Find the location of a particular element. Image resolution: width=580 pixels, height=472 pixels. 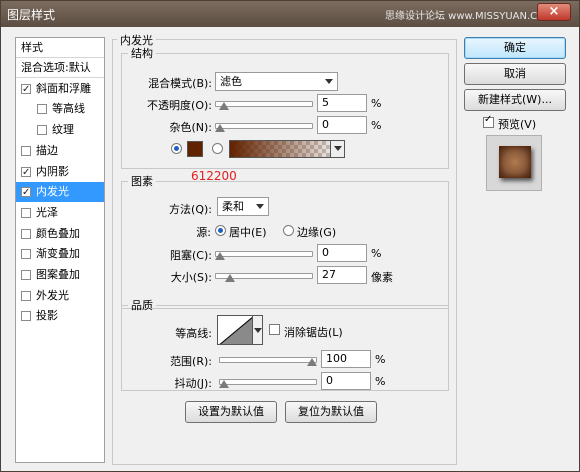

style-list-item: 描边 is located at coordinates (60, 151).